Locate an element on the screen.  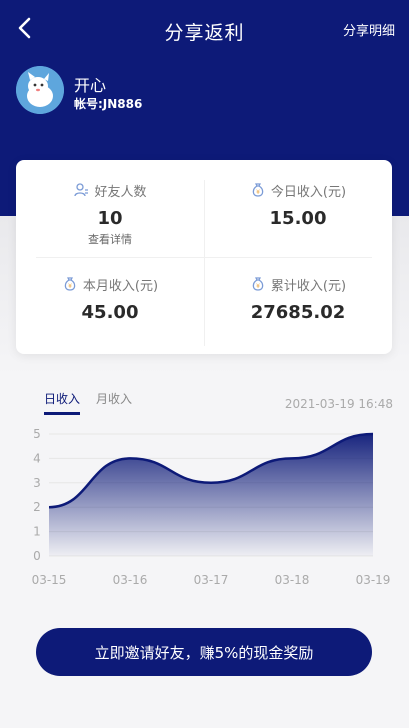
timestamp: 2021-03-19 16:48 is located at coordinates (338, 404).